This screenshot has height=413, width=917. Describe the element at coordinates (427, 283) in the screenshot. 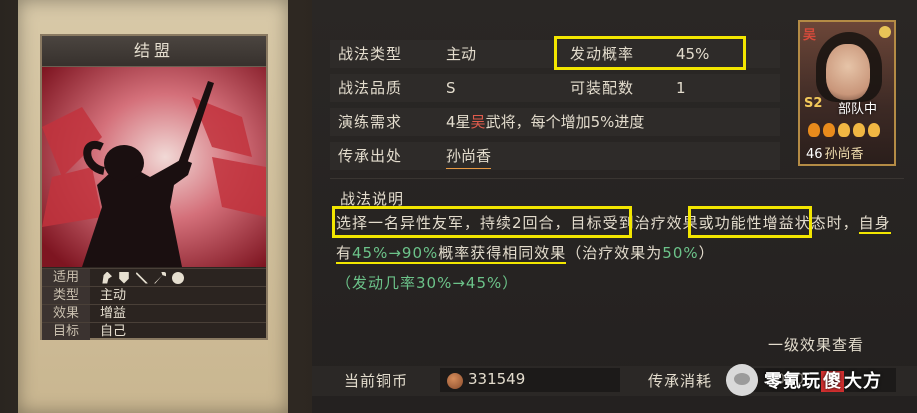

I see `desc-seg-trigger: （发动几率30%→45%）` at that location.